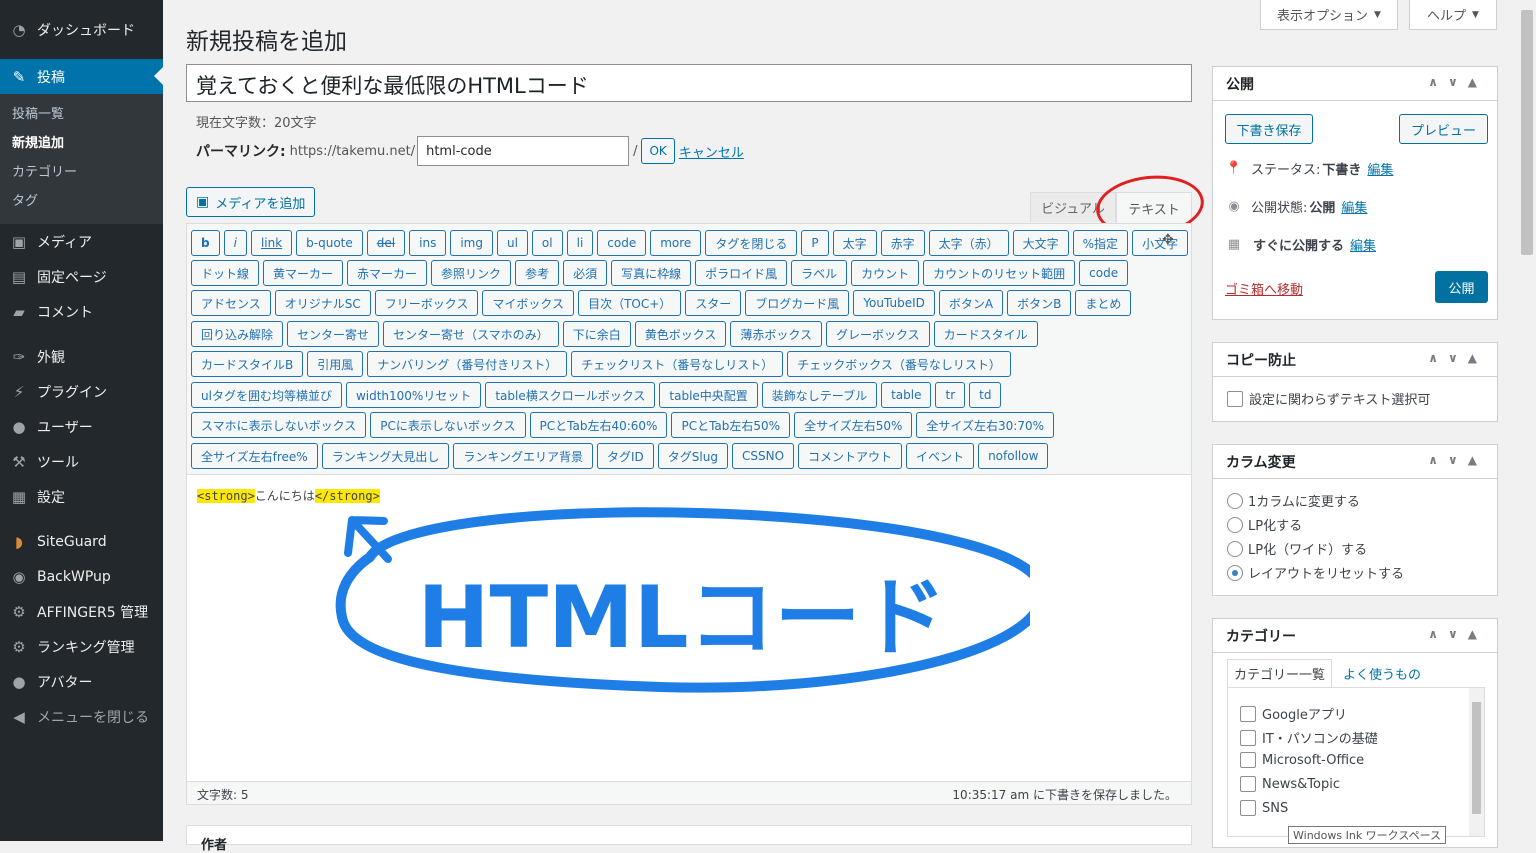 Image resolution: width=1536 pixels, height=853 pixels. What do you see at coordinates (329, 243) in the screenshot?
I see `qt-button: b-quote` at bounding box center [329, 243].